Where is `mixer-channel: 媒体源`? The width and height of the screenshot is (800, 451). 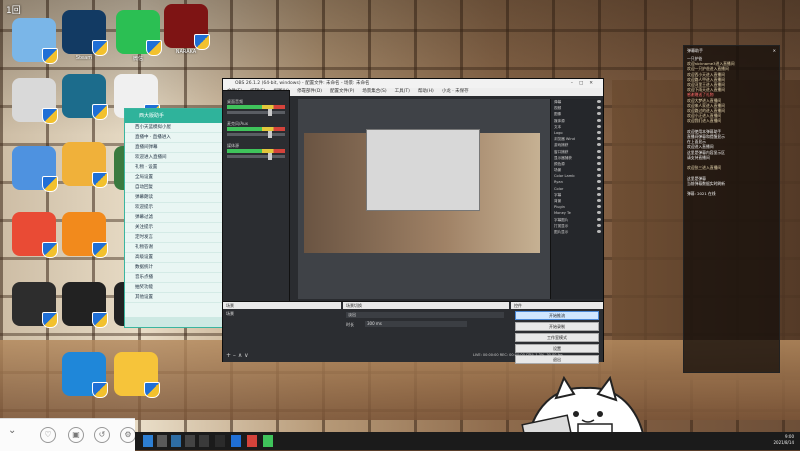 mixer-channel: 媒体源 is located at coordinates (256, 151).